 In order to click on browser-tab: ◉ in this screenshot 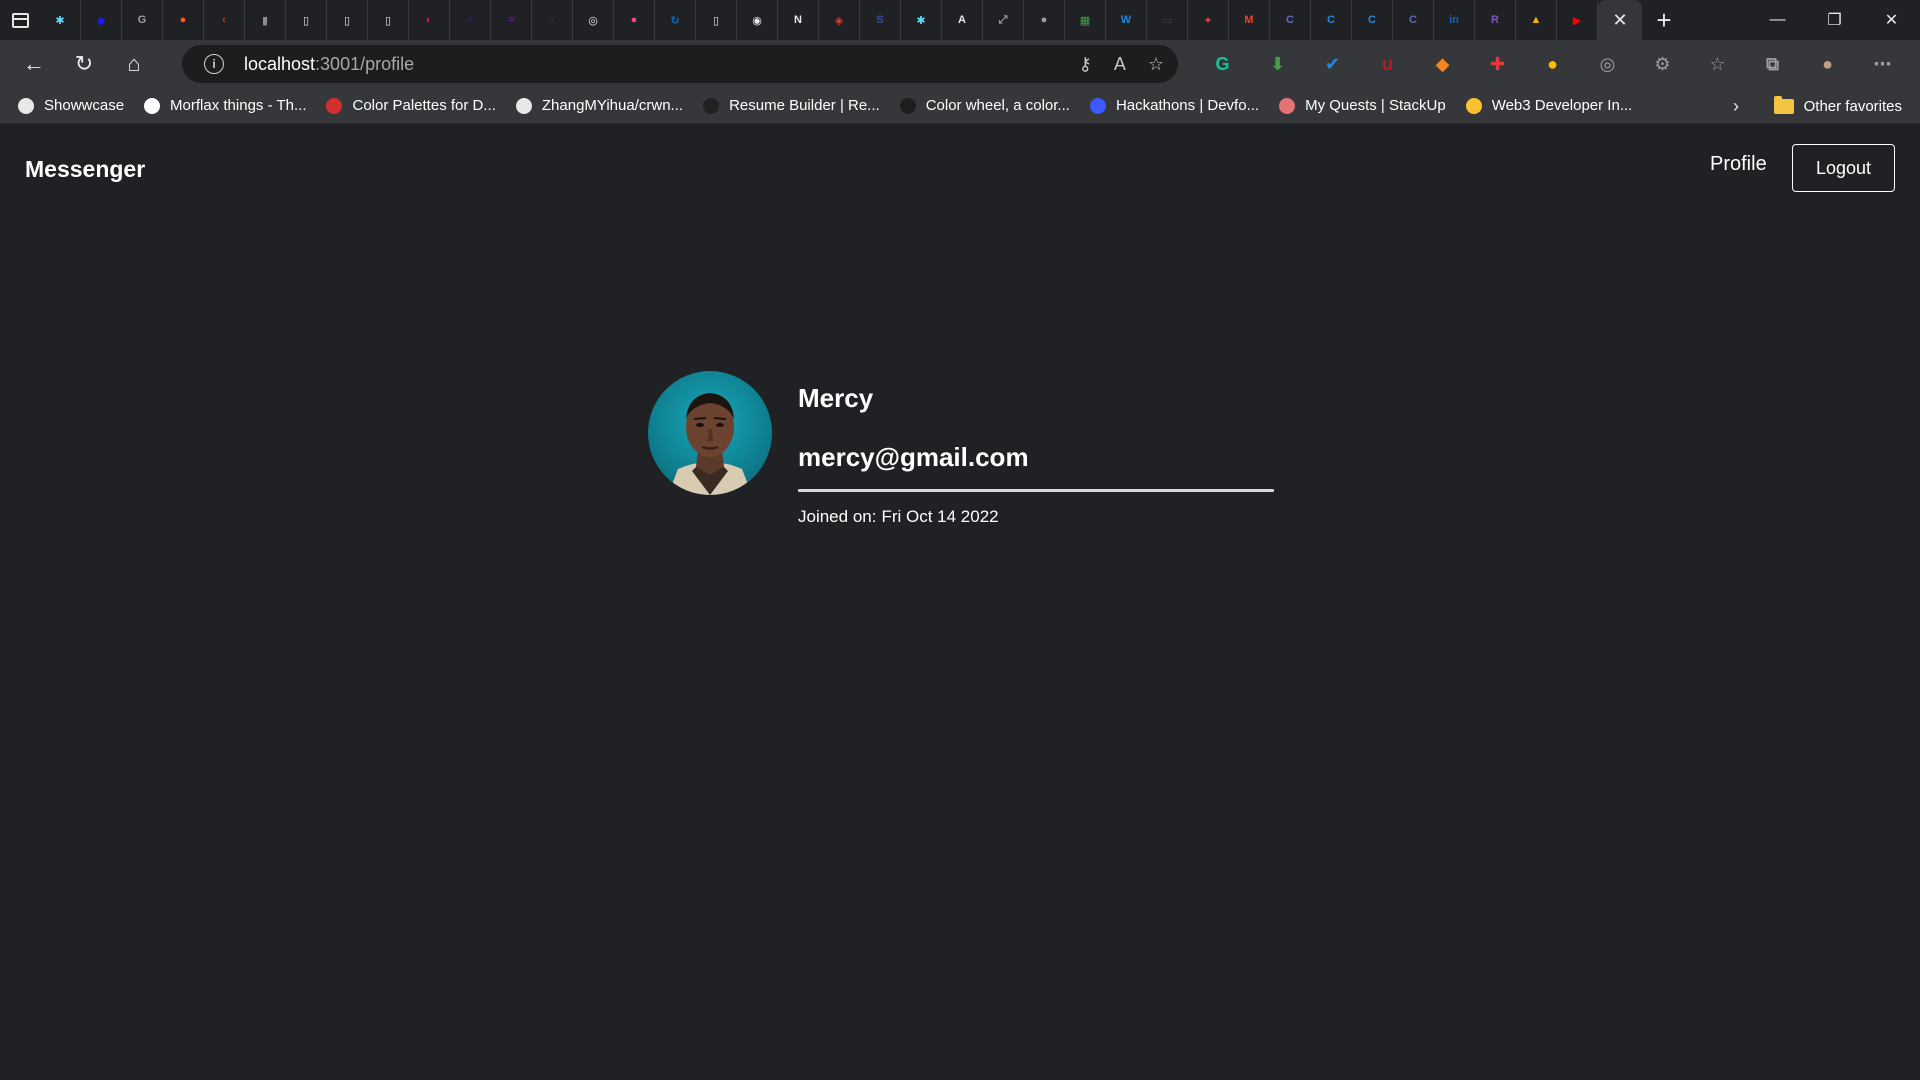, I will do `click(757, 20)`.